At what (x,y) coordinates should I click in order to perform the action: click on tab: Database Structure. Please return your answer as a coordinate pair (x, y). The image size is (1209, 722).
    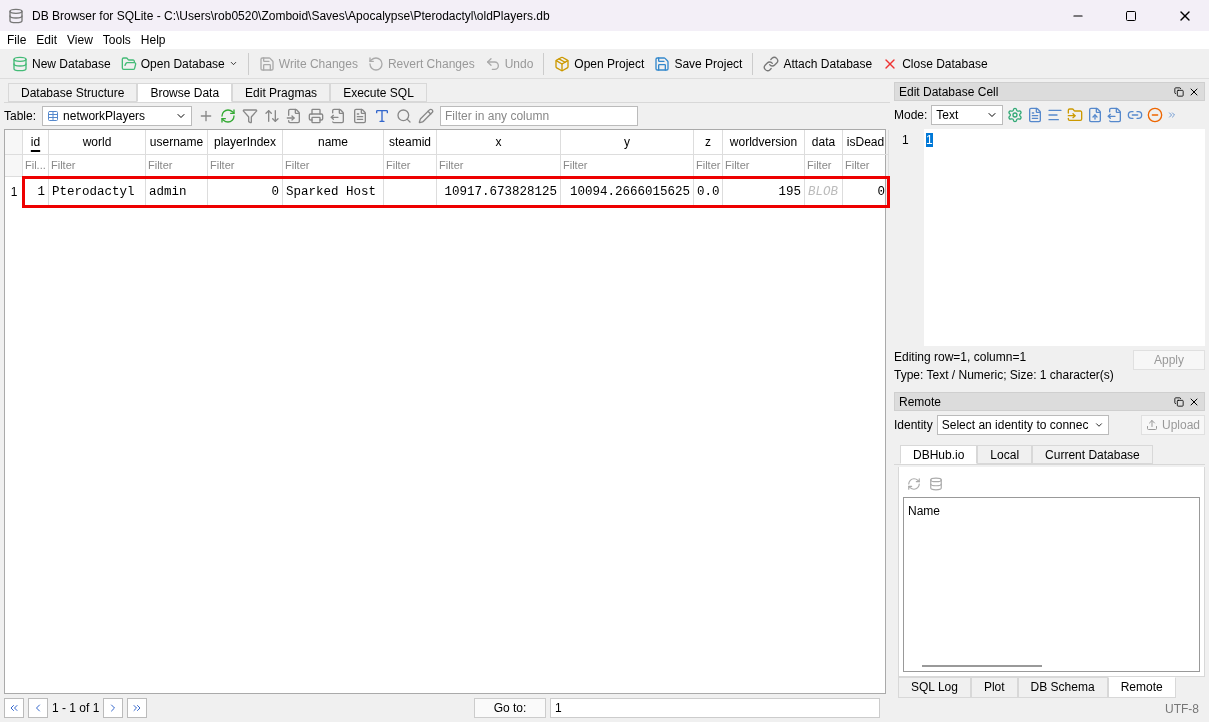
    Looking at the image, I should click on (73, 92).